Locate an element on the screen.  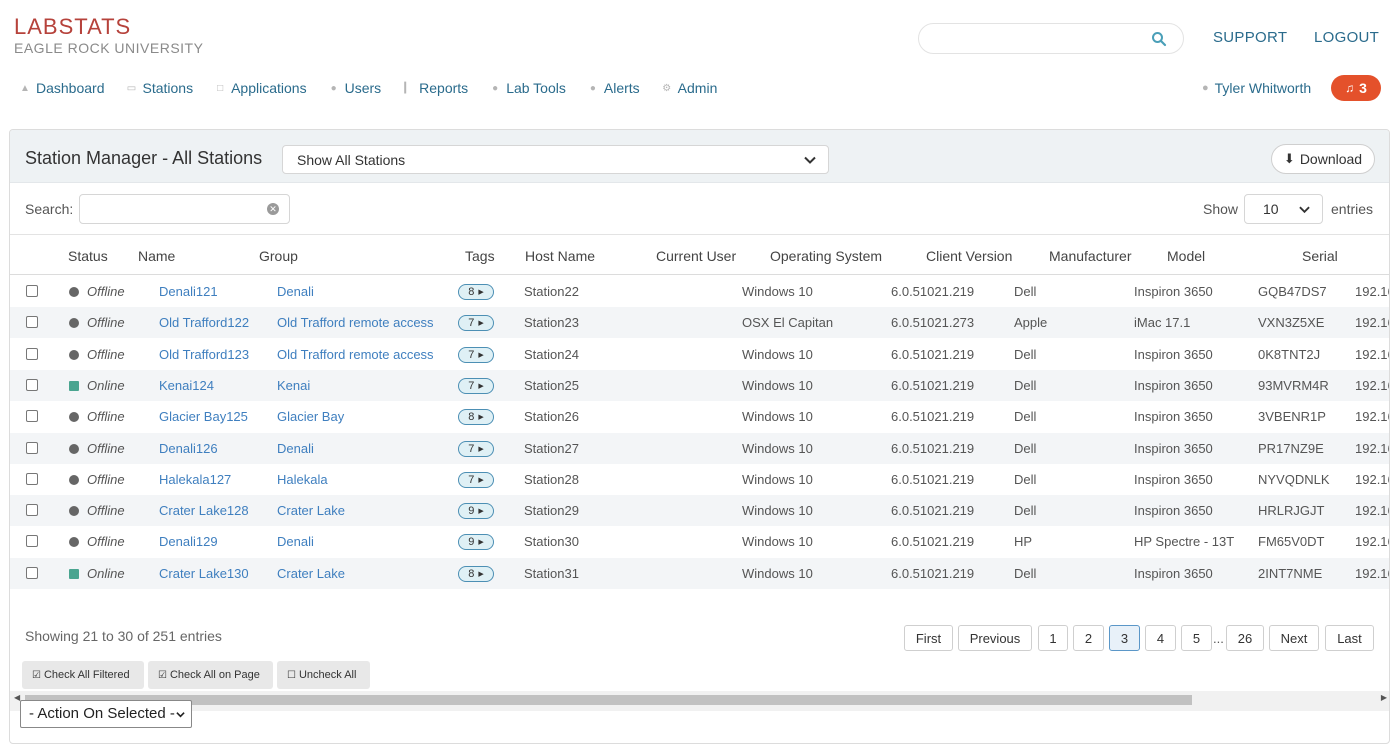
nav-alerts: ● Alerts is located at coordinates (614, 88).